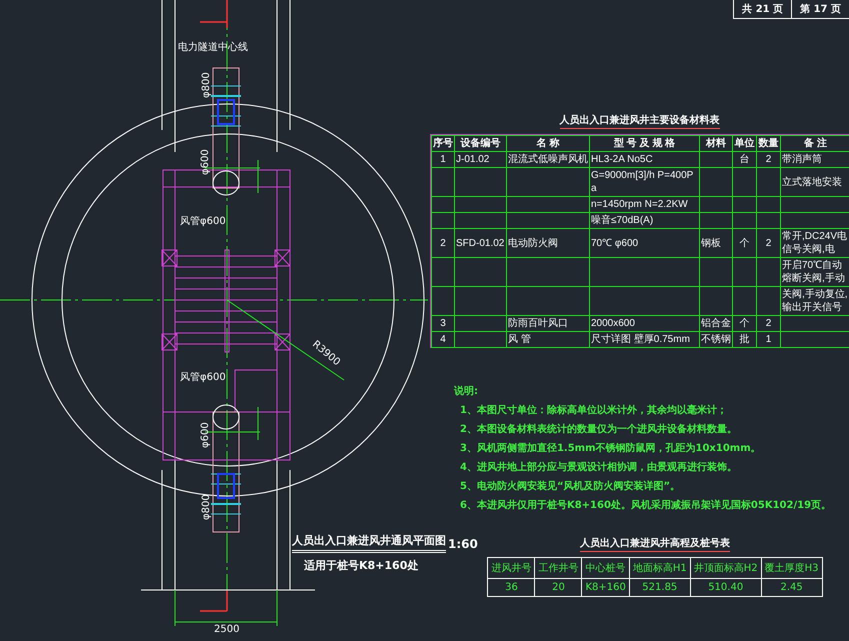 The width and height of the screenshot is (849, 641). Describe the element at coordinates (645, 340) in the screenshot. I see `table-cell: 尺寸详图 壁厚0.75mm` at that location.